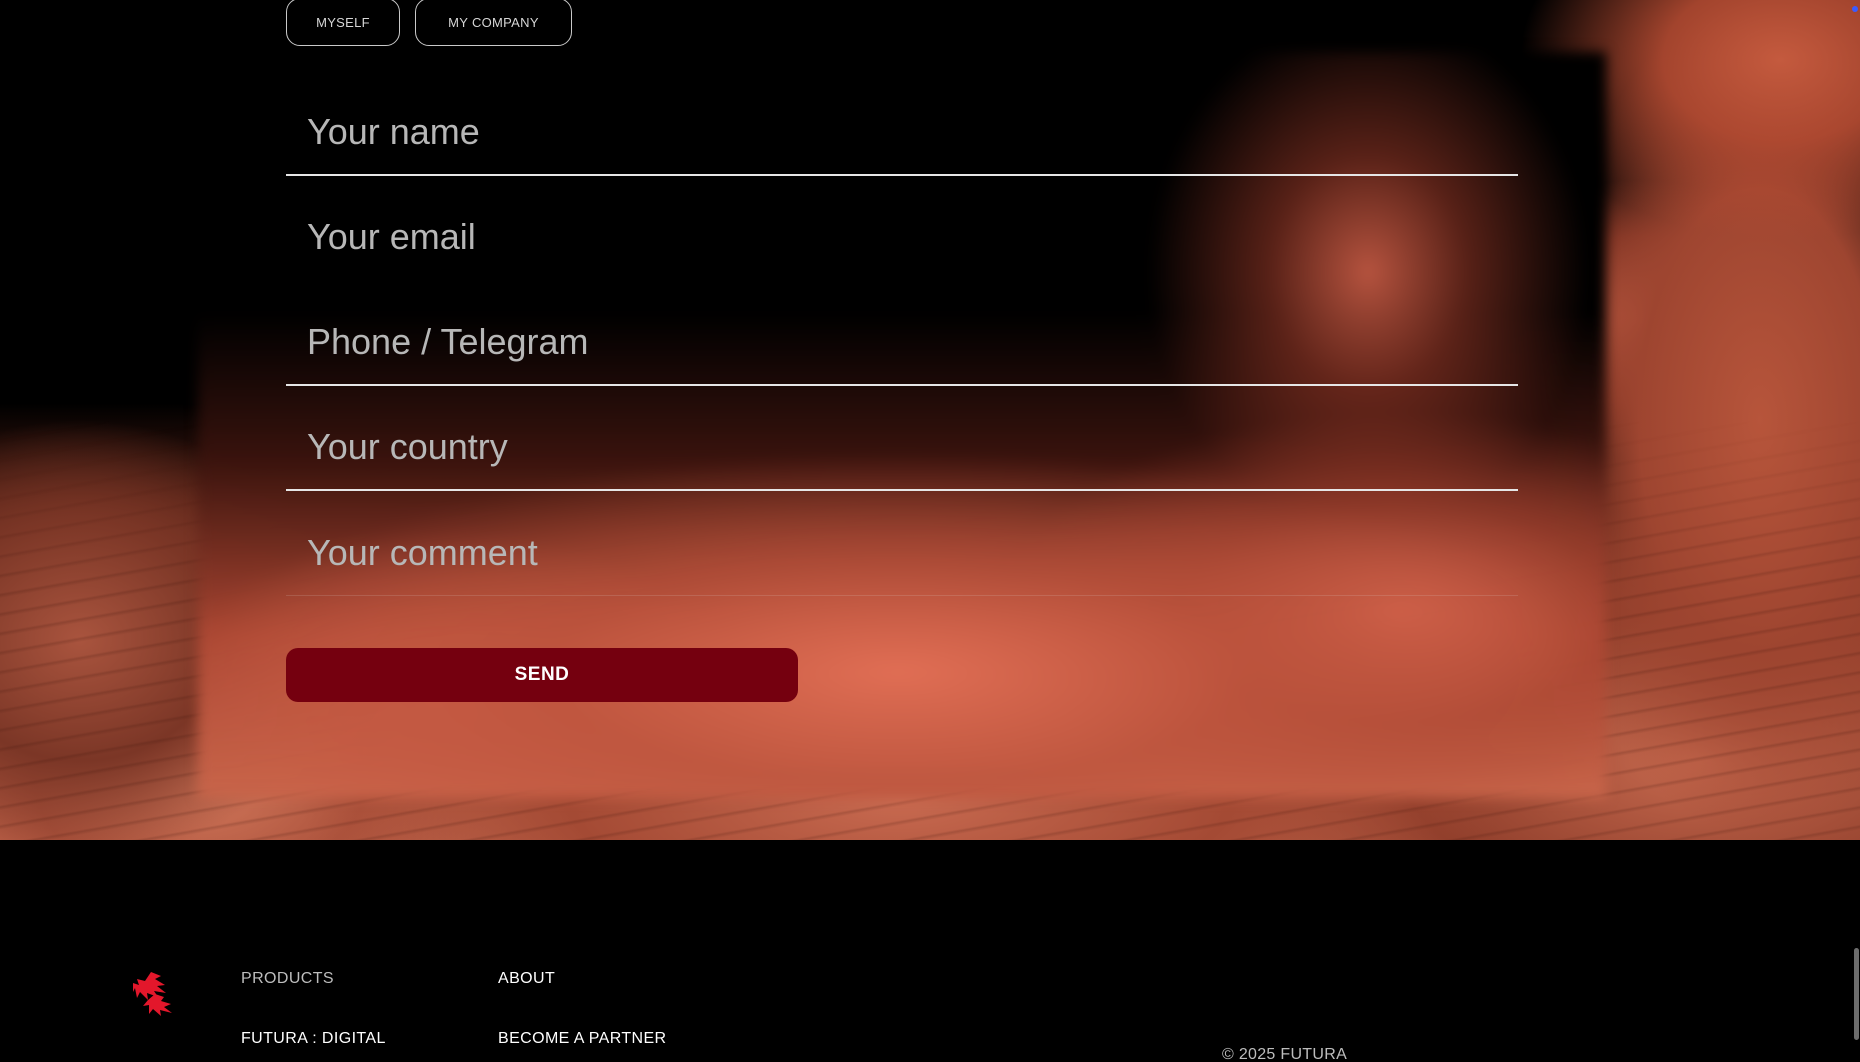  I want to click on country-field-wrapper, so click(902, 447).